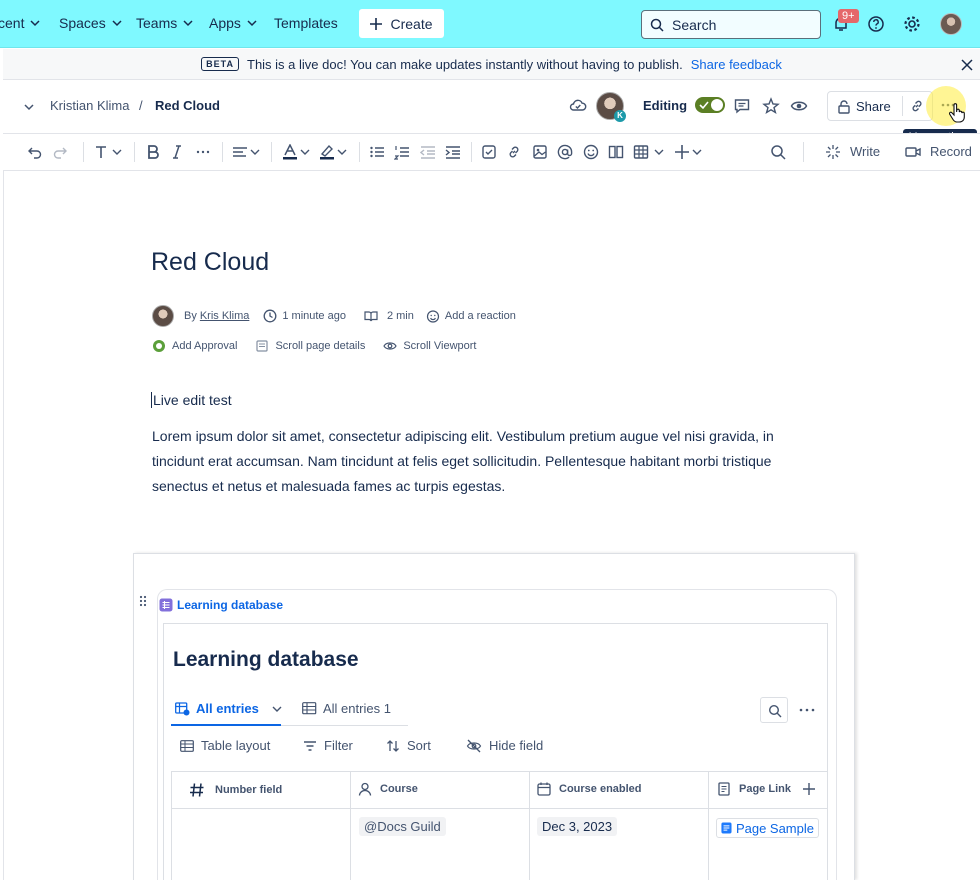 The image size is (980, 880). Describe the element at coordinates (377, 152) in the screenshot. I see `bullet-list-icon` at that location.